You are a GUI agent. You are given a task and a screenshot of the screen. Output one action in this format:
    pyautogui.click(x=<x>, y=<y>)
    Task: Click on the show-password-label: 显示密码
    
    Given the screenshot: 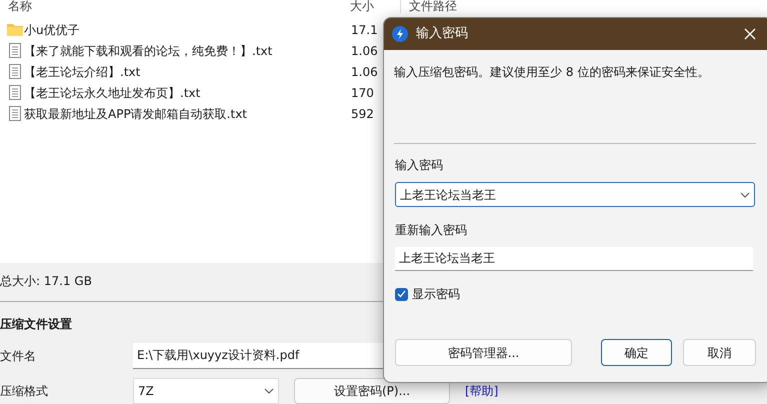 What is the action you would take?
    pyautogui.click(x=436, y=294)
    